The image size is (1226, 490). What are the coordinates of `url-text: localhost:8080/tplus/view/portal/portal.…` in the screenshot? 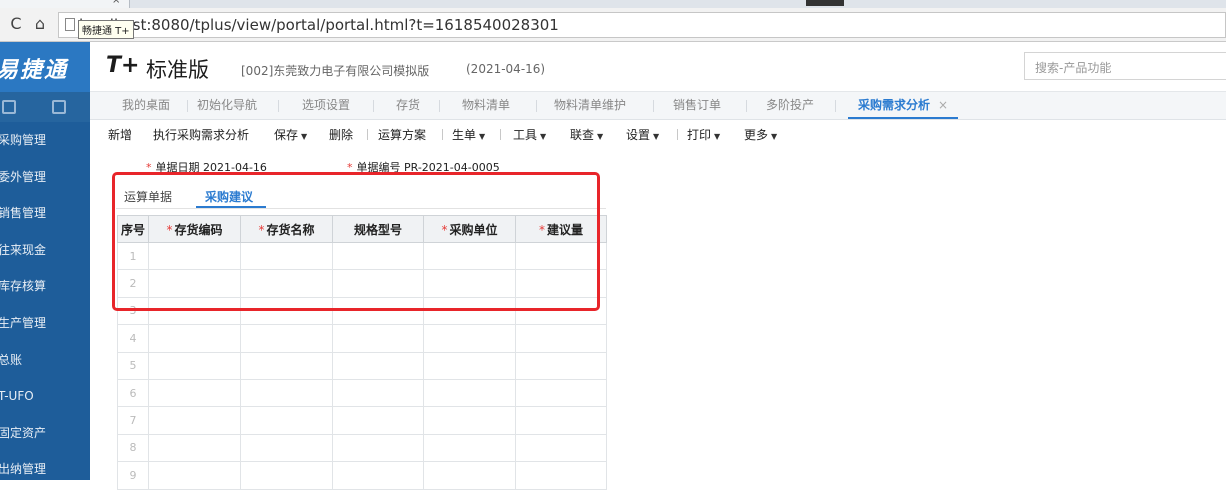 It's located at (319, 25).